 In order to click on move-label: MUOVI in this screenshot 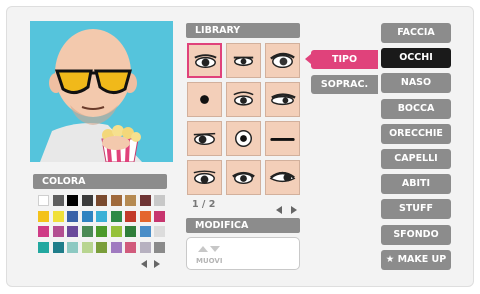, I will do `click(209, 261)`.